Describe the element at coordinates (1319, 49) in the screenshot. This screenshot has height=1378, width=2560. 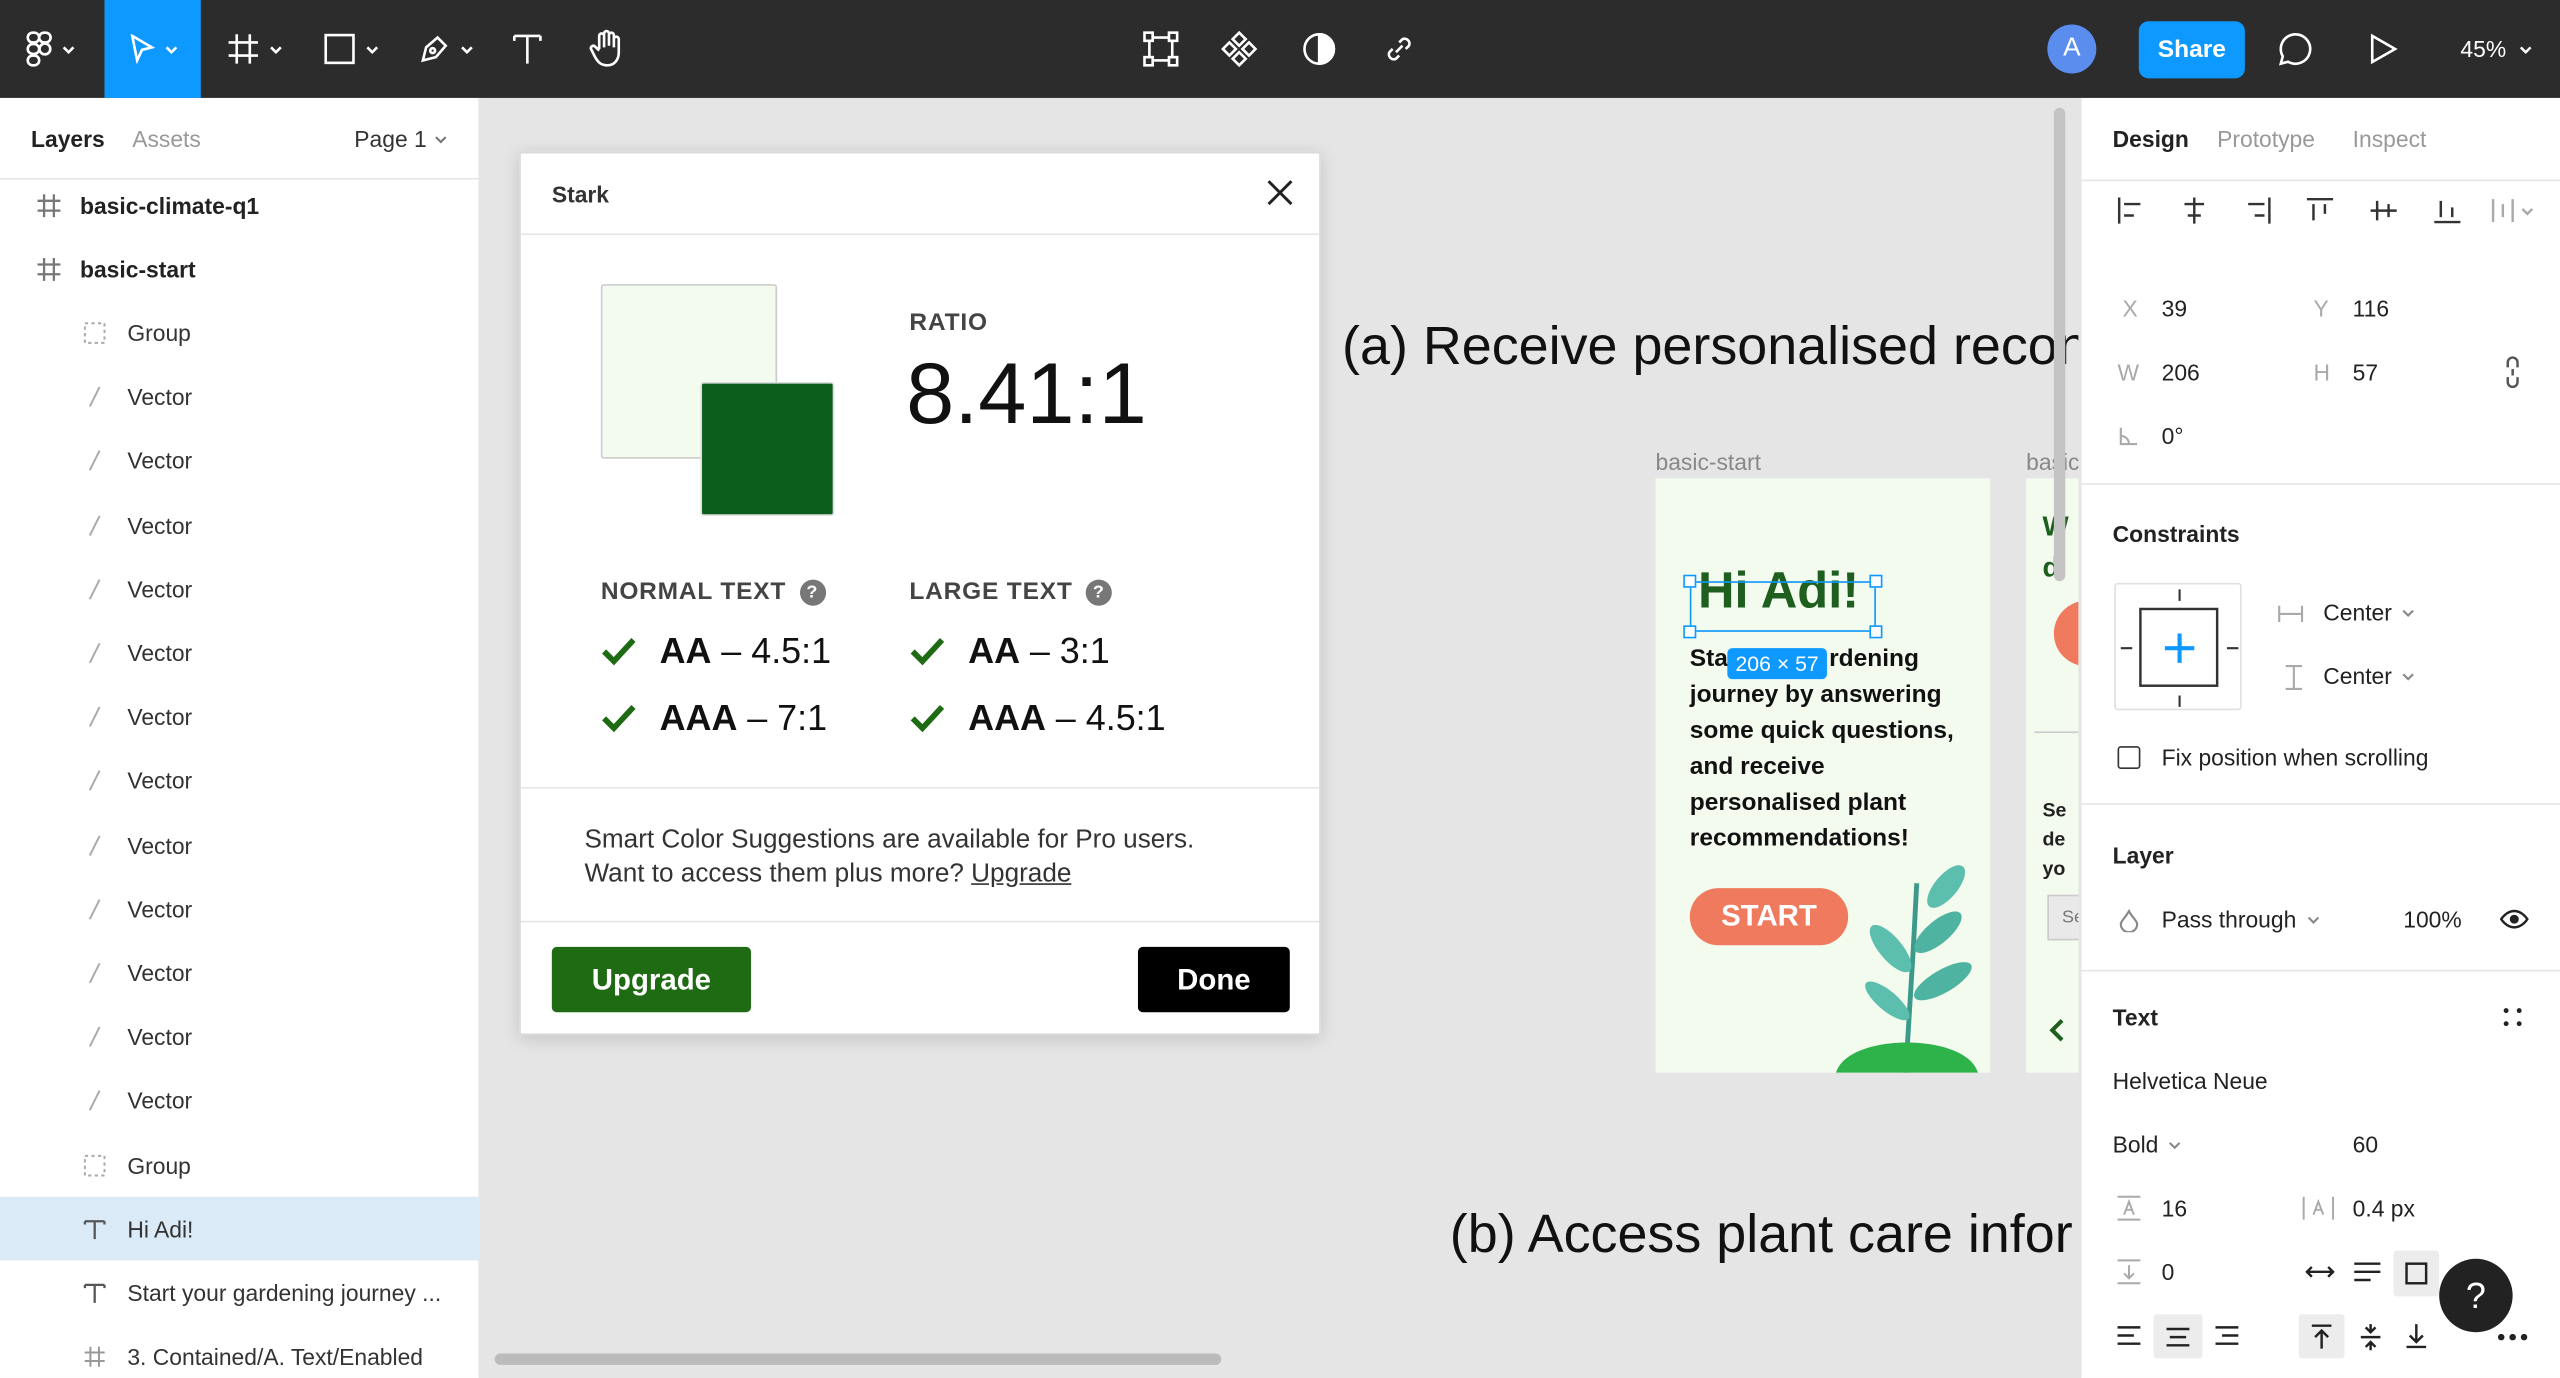
I see `mask-button` at that location.